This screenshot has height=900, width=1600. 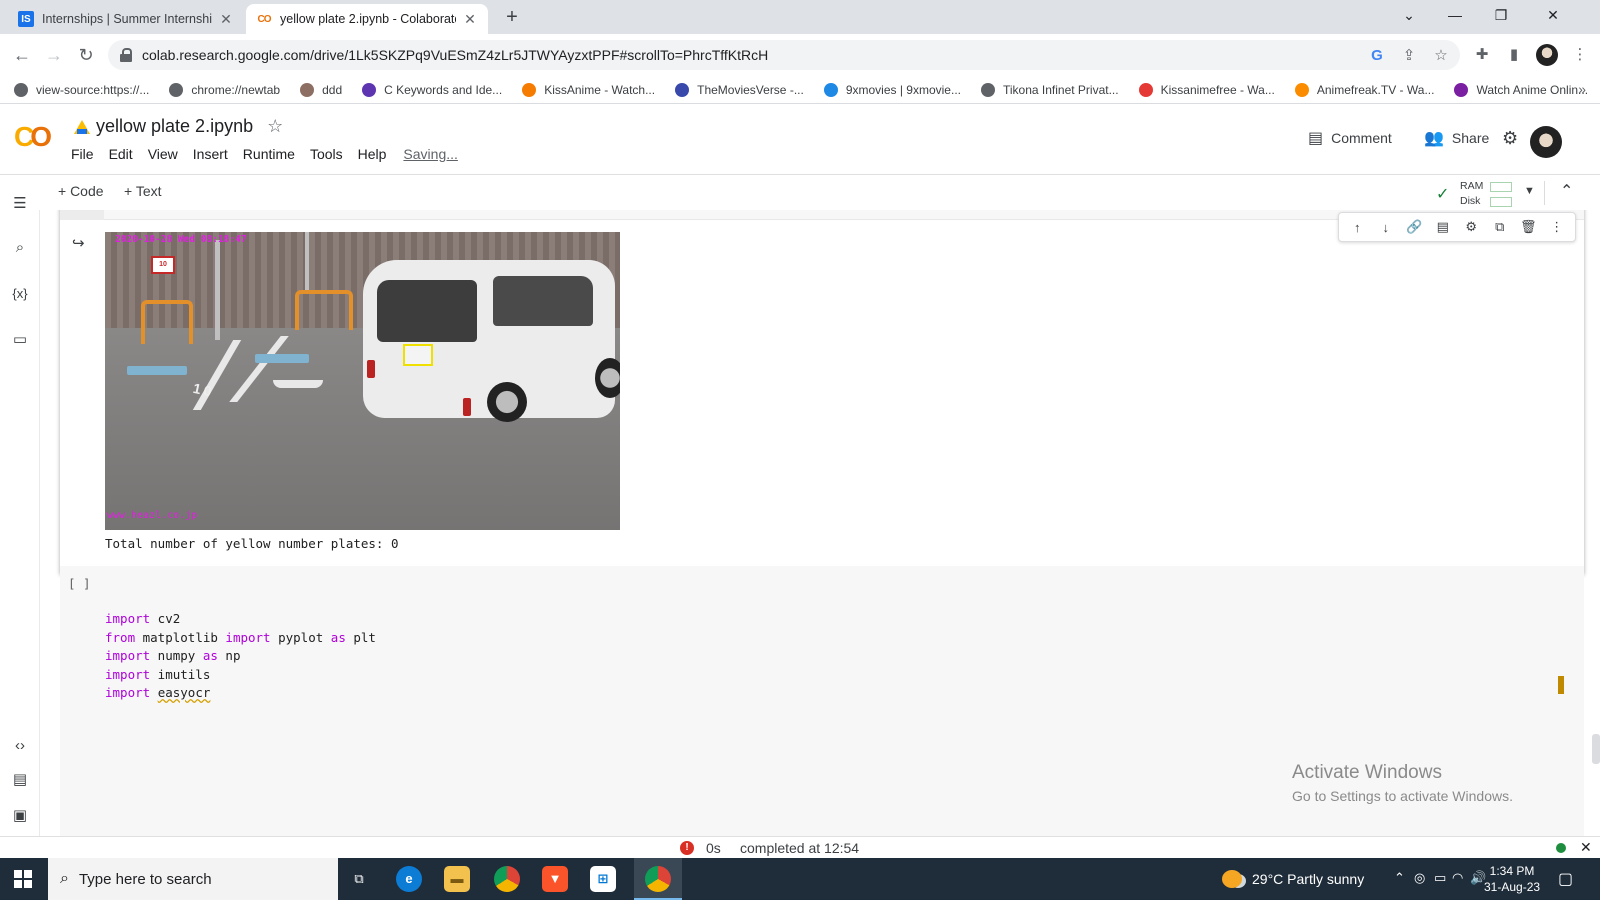 What do you see at coordinates (1456, 138) in the screenshot?
I see `share-button: 👥 Share` at bounding box center [1456, 138].